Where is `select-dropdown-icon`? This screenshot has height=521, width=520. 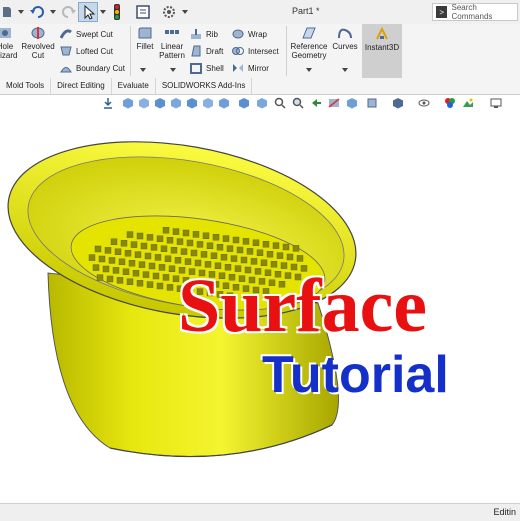 select-dropdown-icon is located at coordinates (103, 12).